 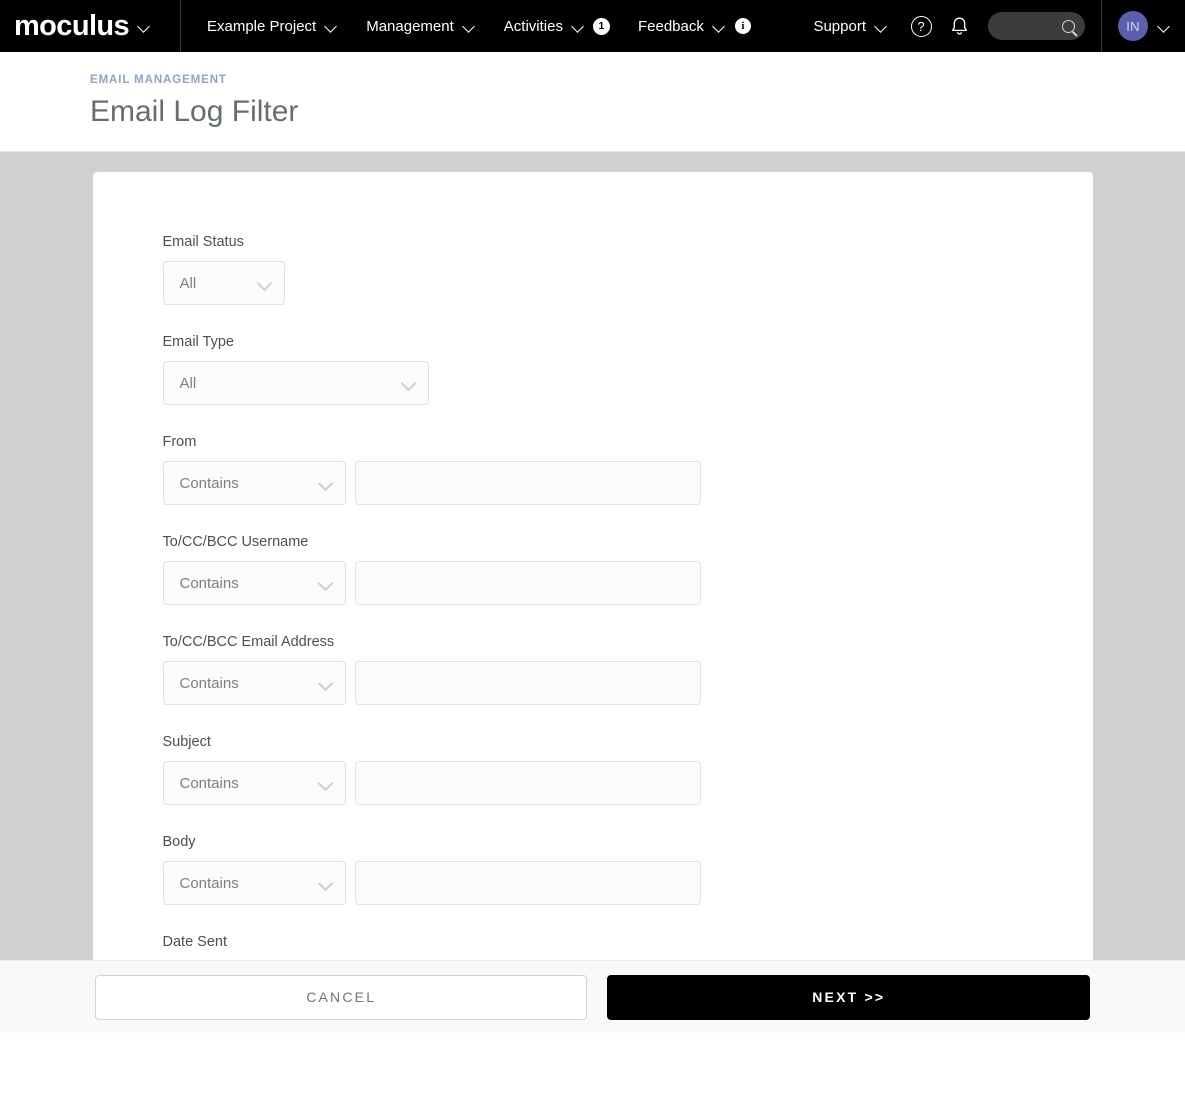 I want to click on nav-item-feedback: Feedback i, so click(x=694, y=26).